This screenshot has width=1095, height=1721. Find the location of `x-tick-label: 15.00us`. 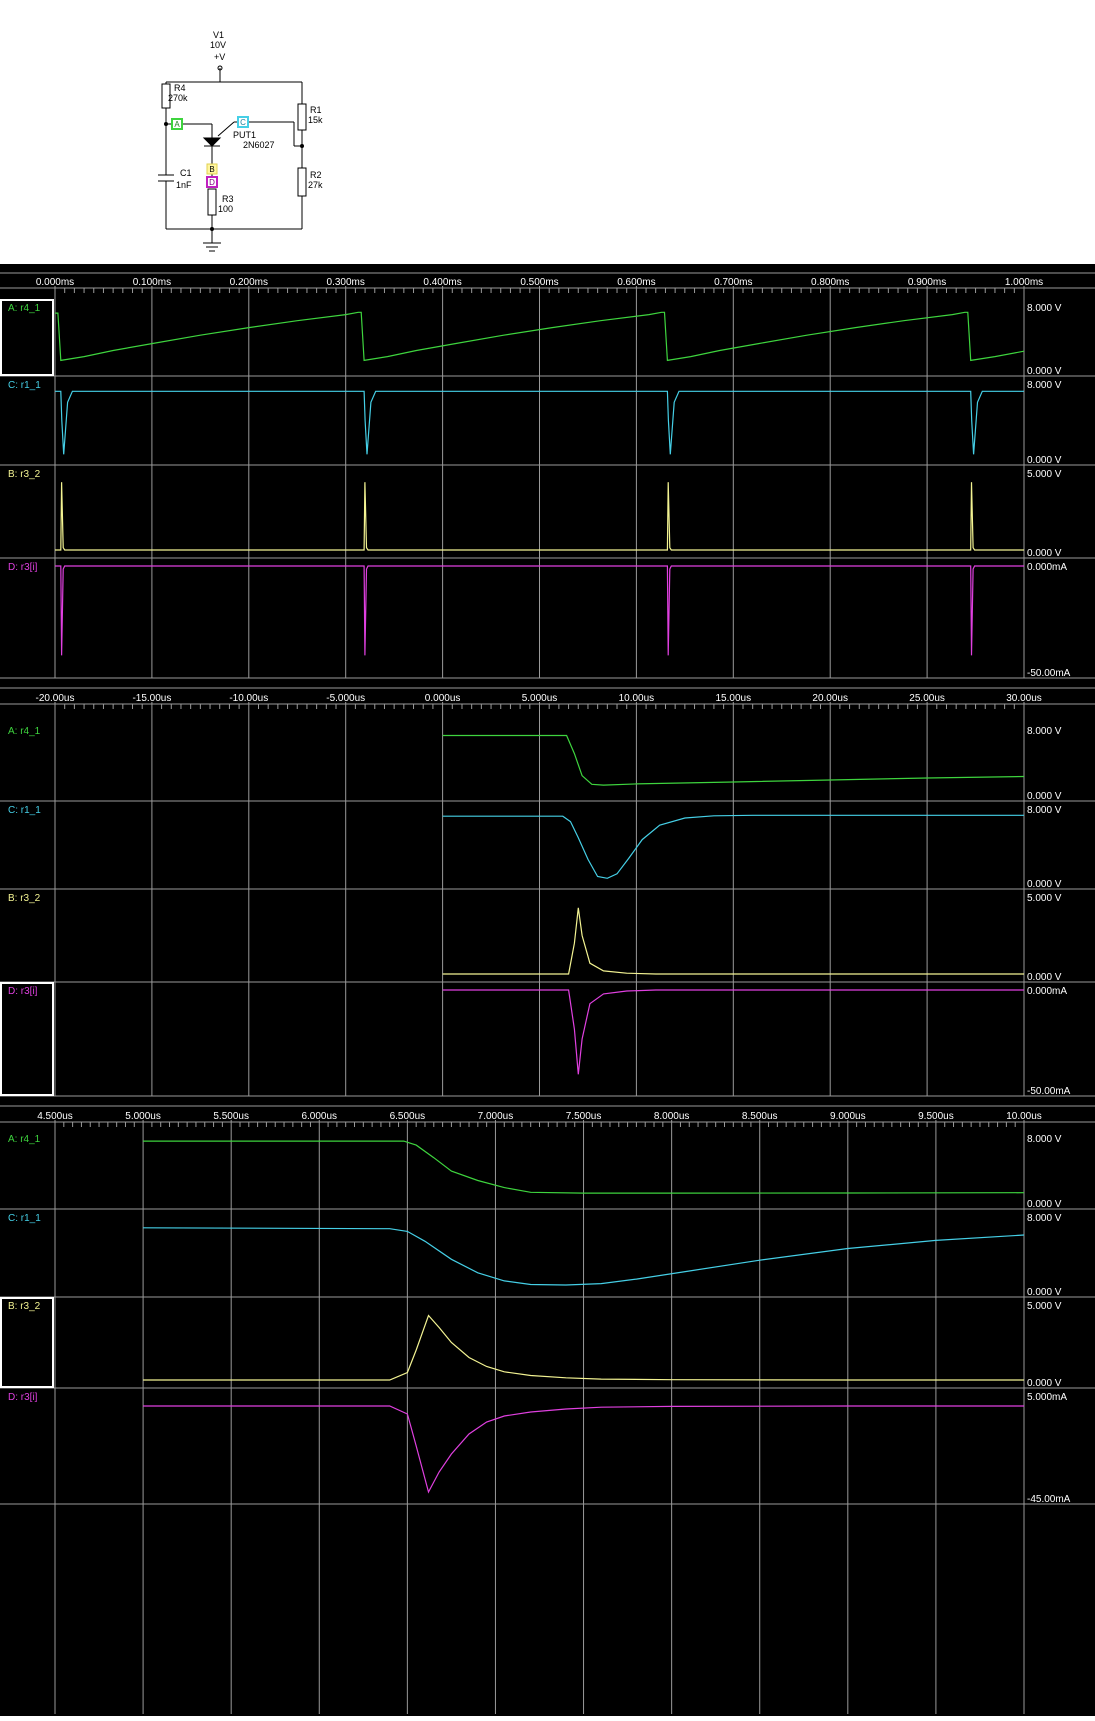

x-tick-label: 15.00us is located at coordinates (734, 698).